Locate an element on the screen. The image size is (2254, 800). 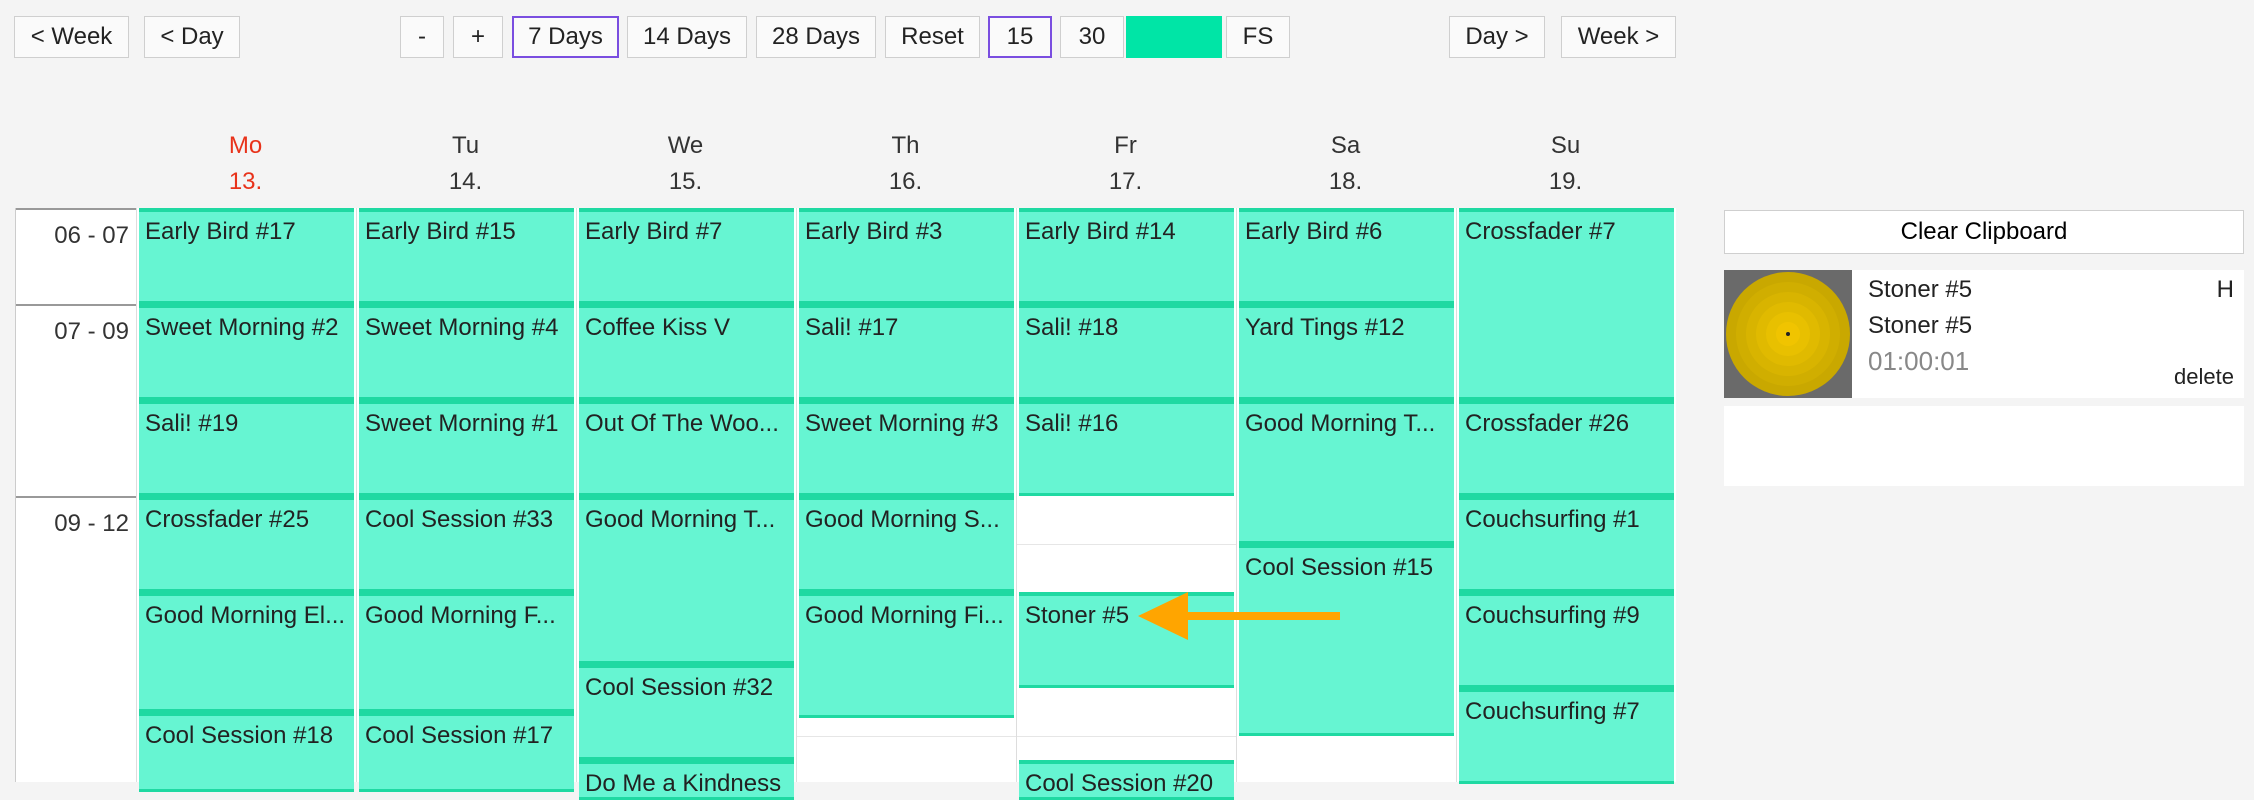
event-block: Early Bird #15 is located at coordinates (466, 256).